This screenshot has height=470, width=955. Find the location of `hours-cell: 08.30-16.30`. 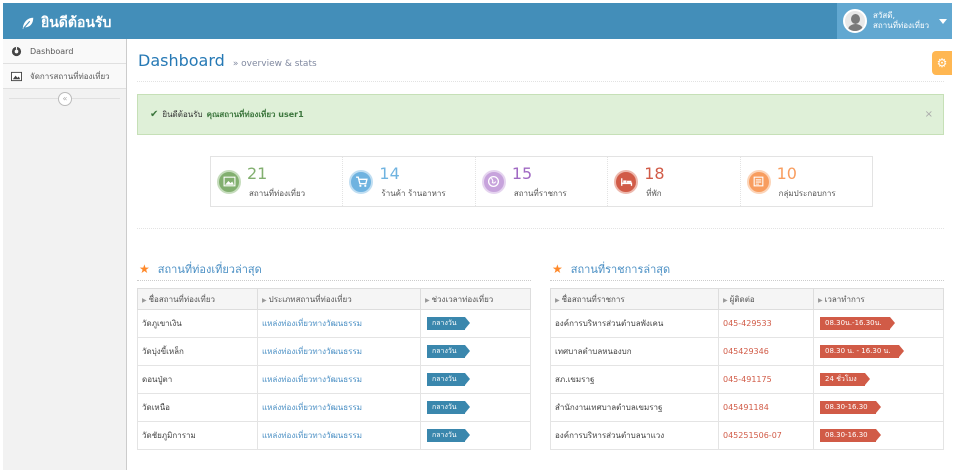

hours-cell: 08.30-16.30 is located at coordinates (878, 407).